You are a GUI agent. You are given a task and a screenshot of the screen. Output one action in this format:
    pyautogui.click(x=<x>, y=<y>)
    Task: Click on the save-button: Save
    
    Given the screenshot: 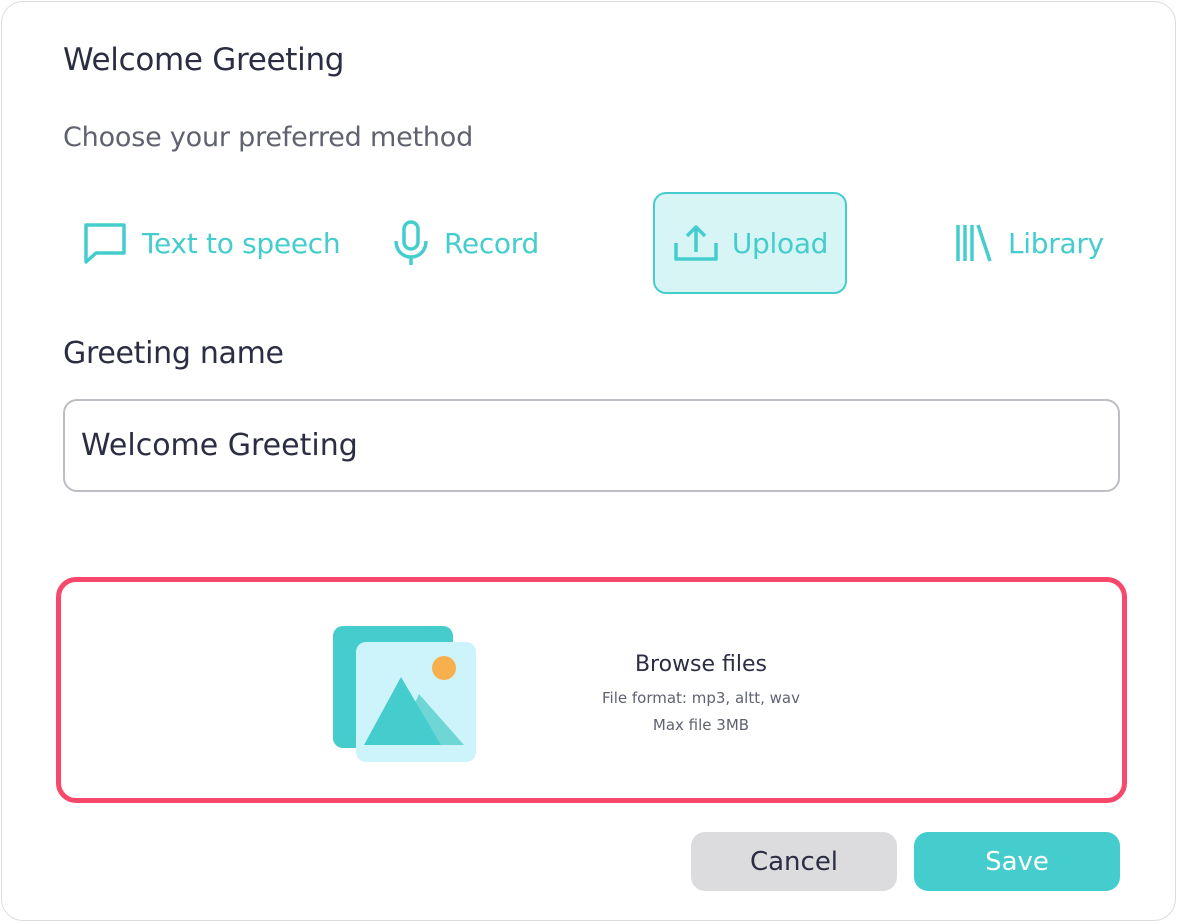 What is the action you would take?
    pyautogui.click(x=1017, y=861)
    